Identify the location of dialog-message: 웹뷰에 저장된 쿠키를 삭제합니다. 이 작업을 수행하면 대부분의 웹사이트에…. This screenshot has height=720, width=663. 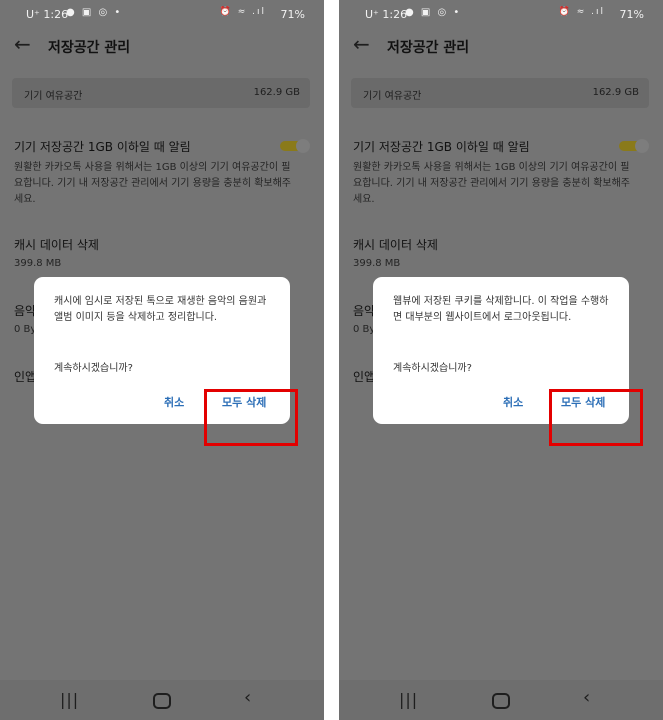
(501, 309).